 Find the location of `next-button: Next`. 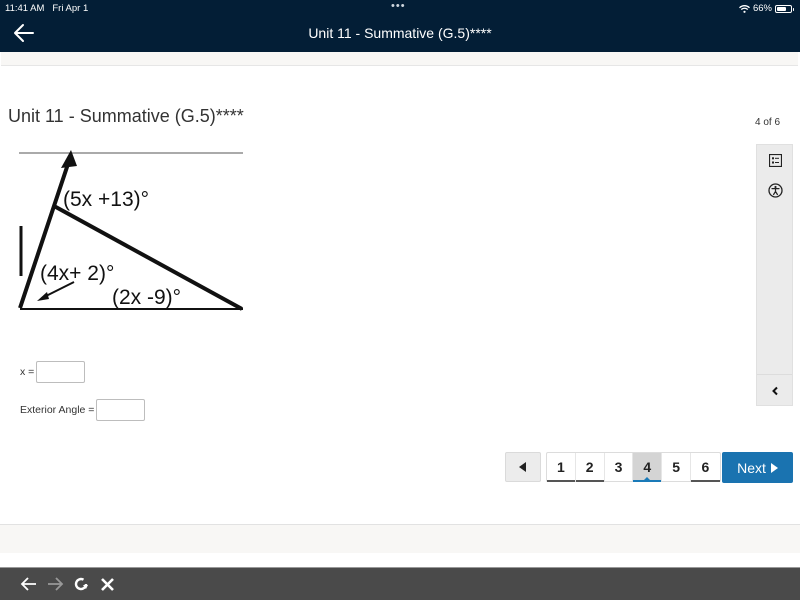

next-button: Next is located at coordinates (757, 467).